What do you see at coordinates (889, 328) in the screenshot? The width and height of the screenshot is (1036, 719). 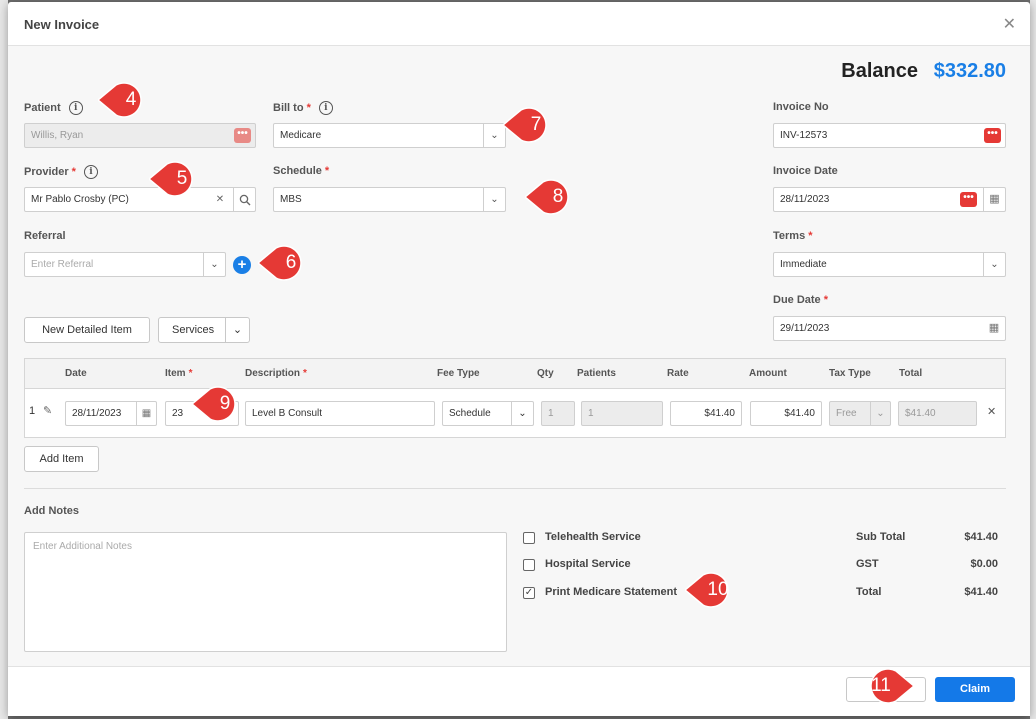 I see `due-date-field: 29/11/2023 ▦` at bounding box center [889, 328].